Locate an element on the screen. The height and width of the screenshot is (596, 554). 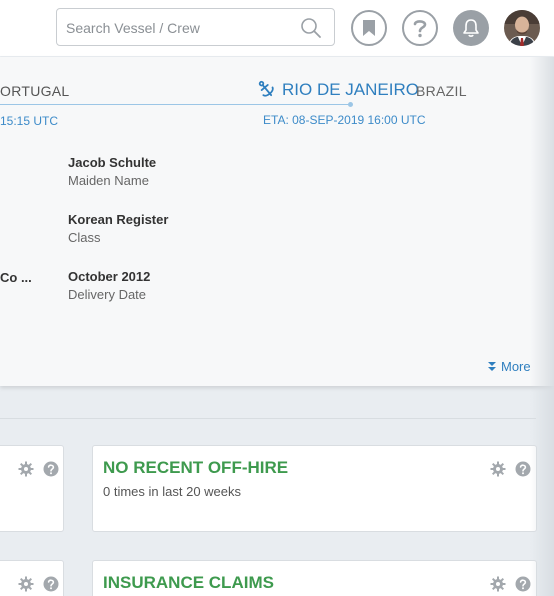
class-label: Class is located at coordinates (84, 237).